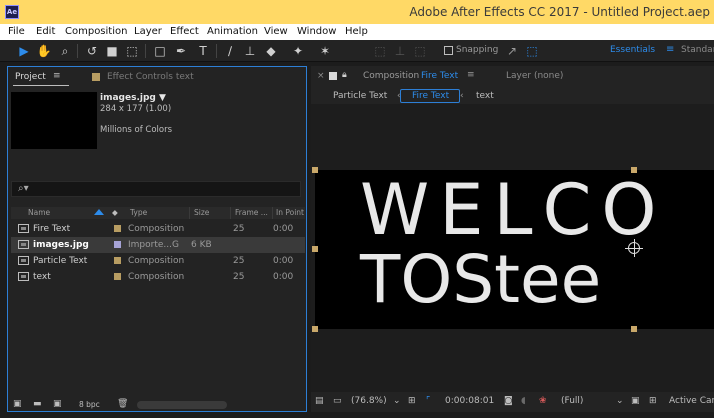 This screenshot has height=418, width=714. What do you see at coordinates (632, 50) in the screenshot?
I see `workspace-essentials: Essentials` at bounding box center [632, 50].